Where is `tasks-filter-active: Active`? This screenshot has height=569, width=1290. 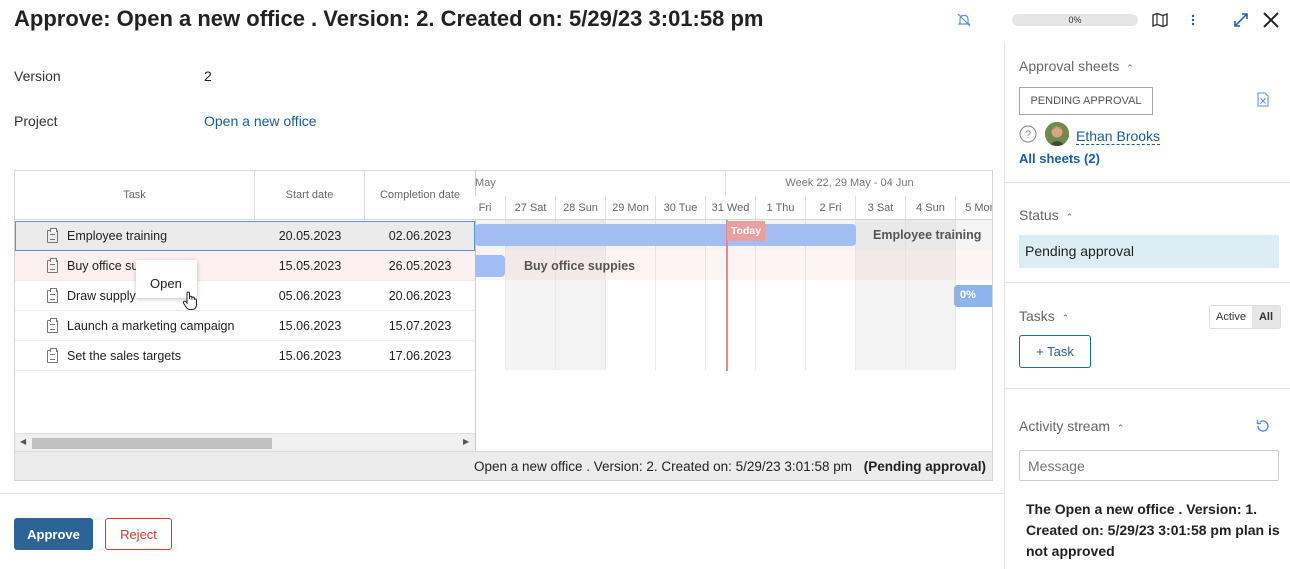
tasks-filter-active: Active is located at coordinates (1231, 317).